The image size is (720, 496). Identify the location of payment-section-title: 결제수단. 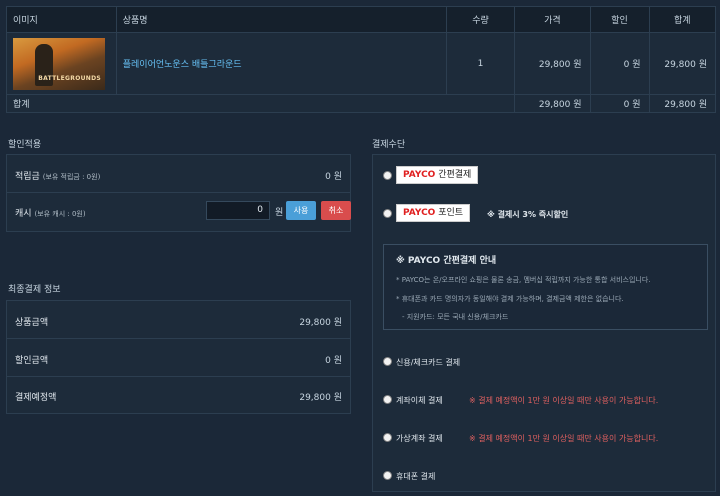
(389, 145).